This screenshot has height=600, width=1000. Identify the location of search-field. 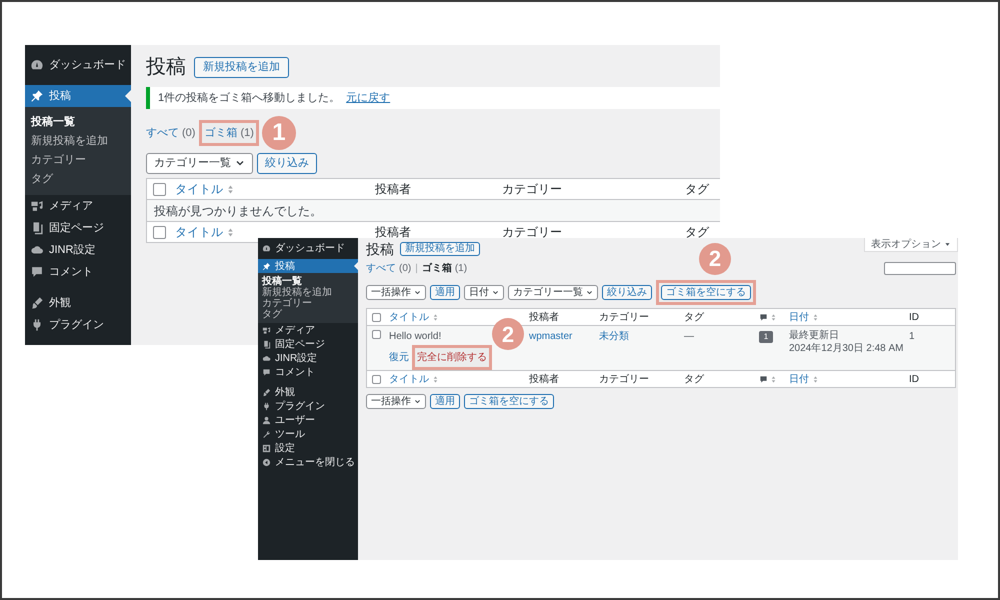
(920, 268).